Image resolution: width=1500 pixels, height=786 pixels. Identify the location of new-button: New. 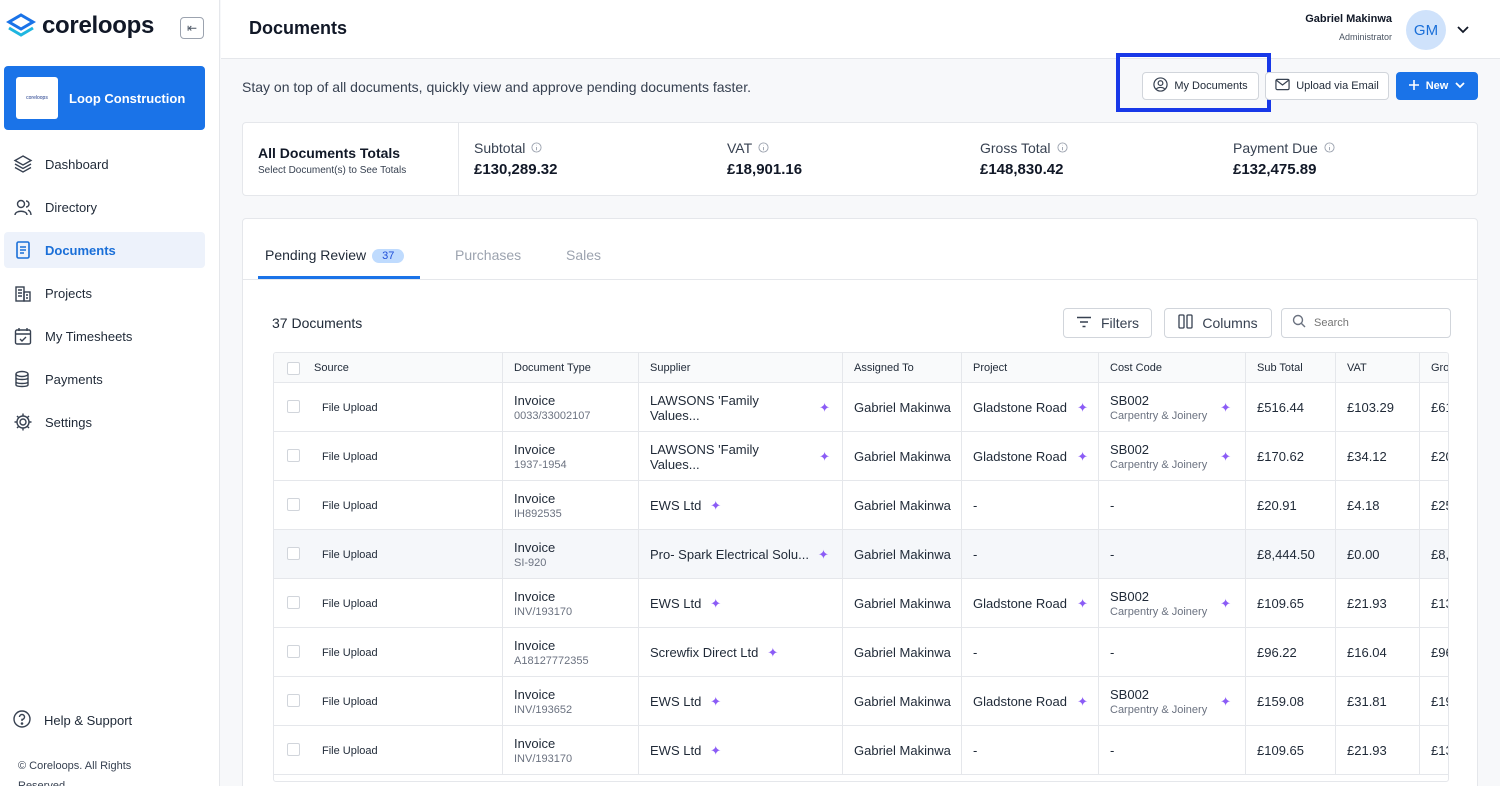
(1437, 86).